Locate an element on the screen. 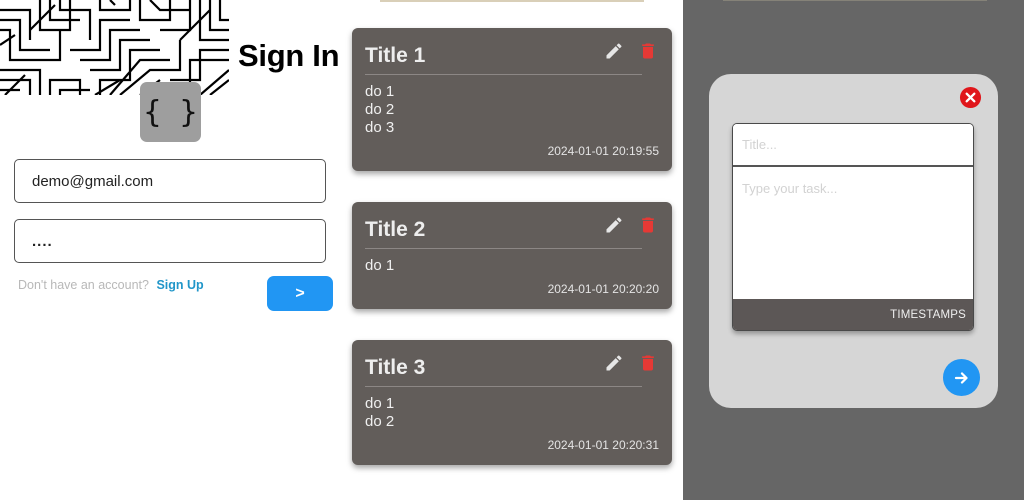  signin-submit-button: > is located at coordinates (300, 293).